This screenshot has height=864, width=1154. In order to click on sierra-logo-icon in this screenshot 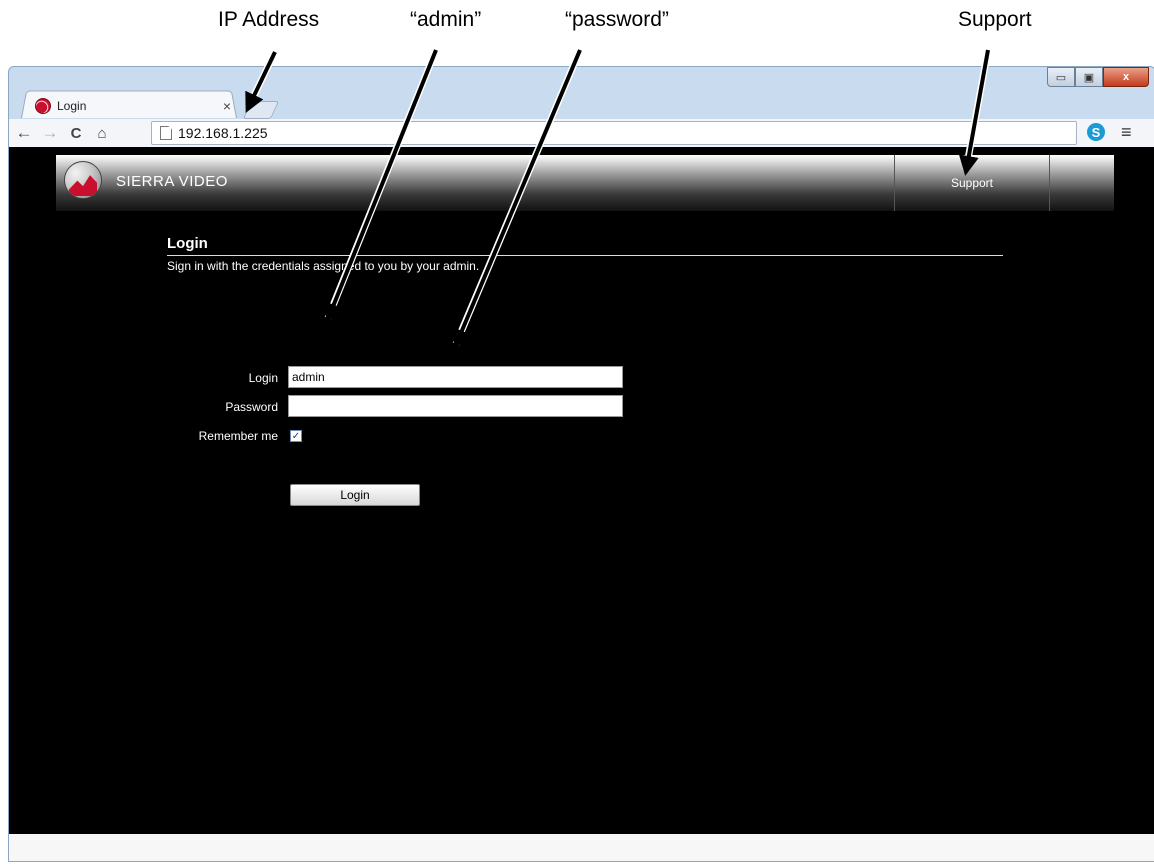, I will do `click(83, 180)`.